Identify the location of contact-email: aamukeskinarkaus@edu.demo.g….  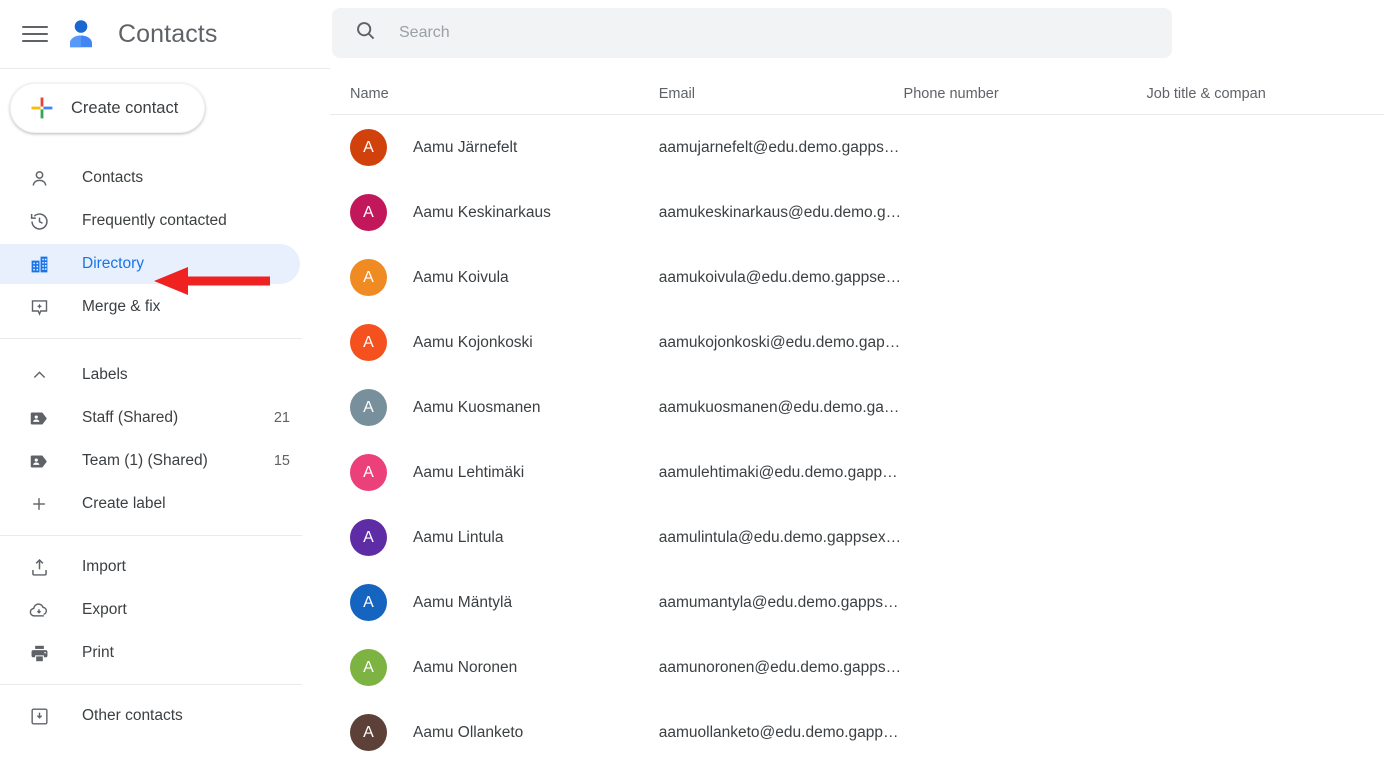
(780, 212).